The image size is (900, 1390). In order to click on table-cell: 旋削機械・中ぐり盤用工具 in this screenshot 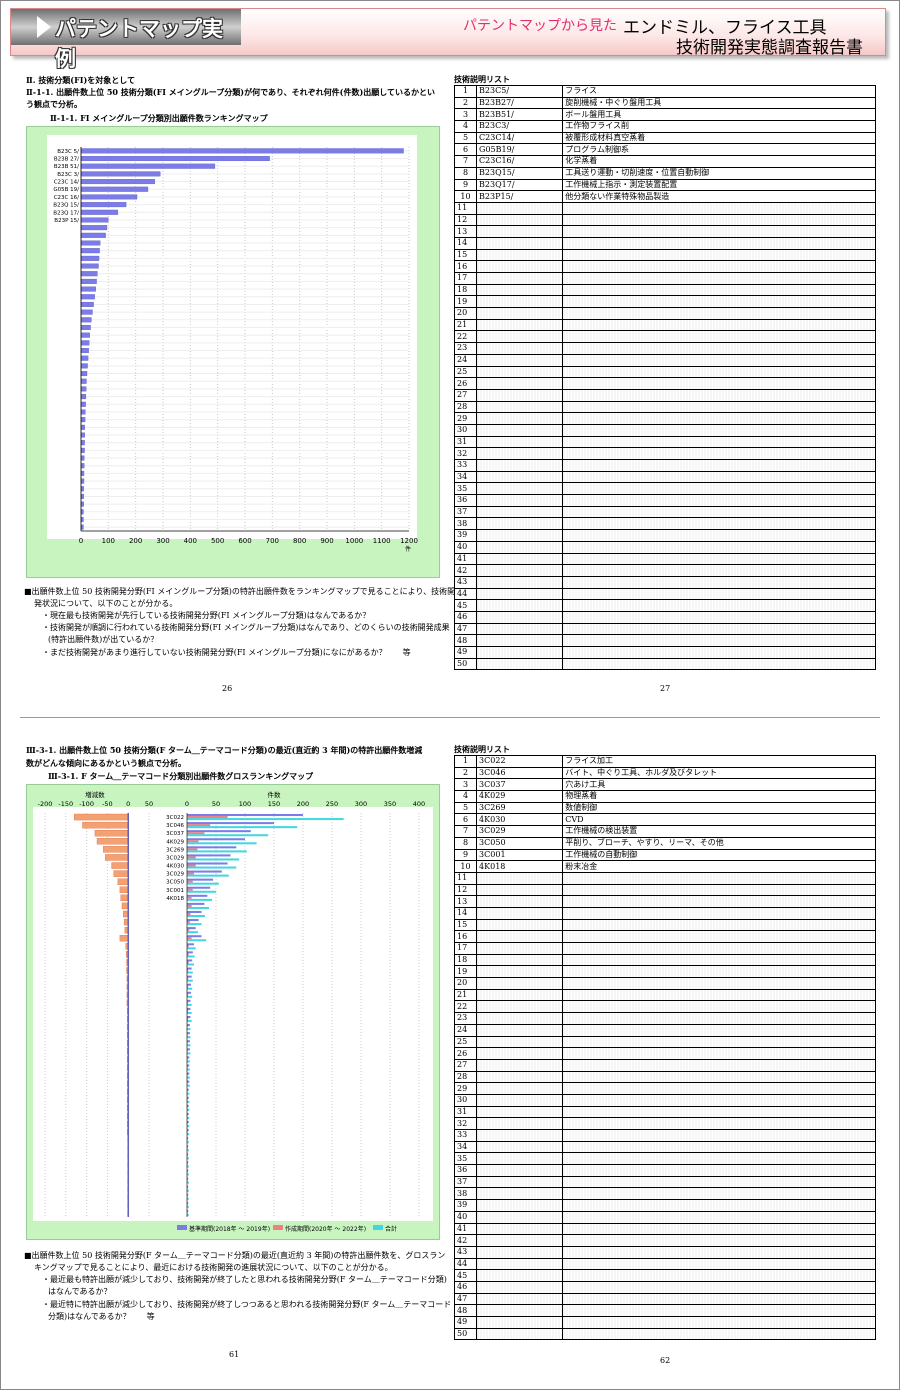, I will do `click(719, 103)`.